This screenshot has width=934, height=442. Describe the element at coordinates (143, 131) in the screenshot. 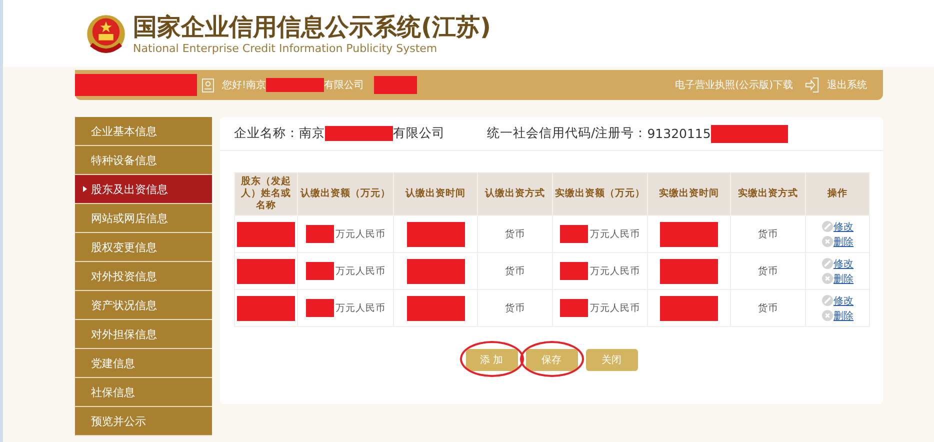

I see `sidebar-item: 企业基本信息` at that location.